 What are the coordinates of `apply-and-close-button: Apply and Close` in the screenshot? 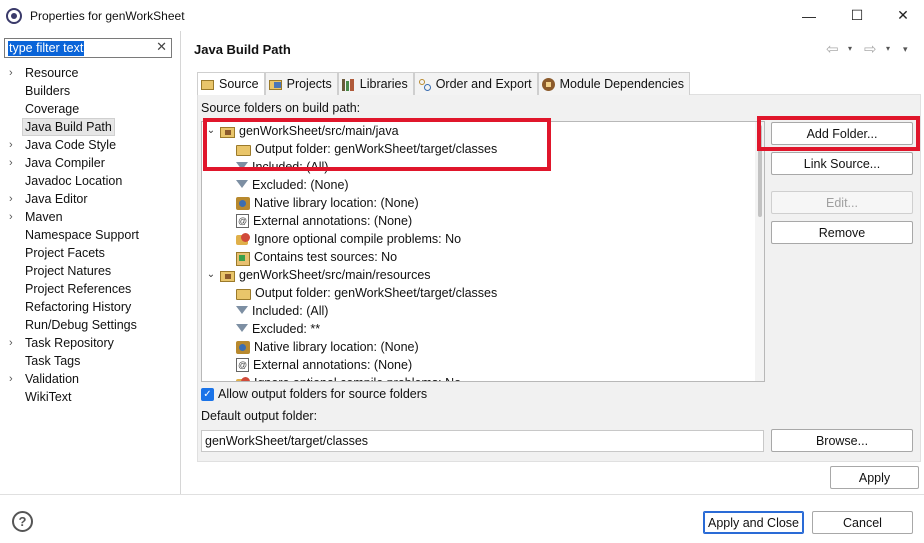 It's located at (753, 522).